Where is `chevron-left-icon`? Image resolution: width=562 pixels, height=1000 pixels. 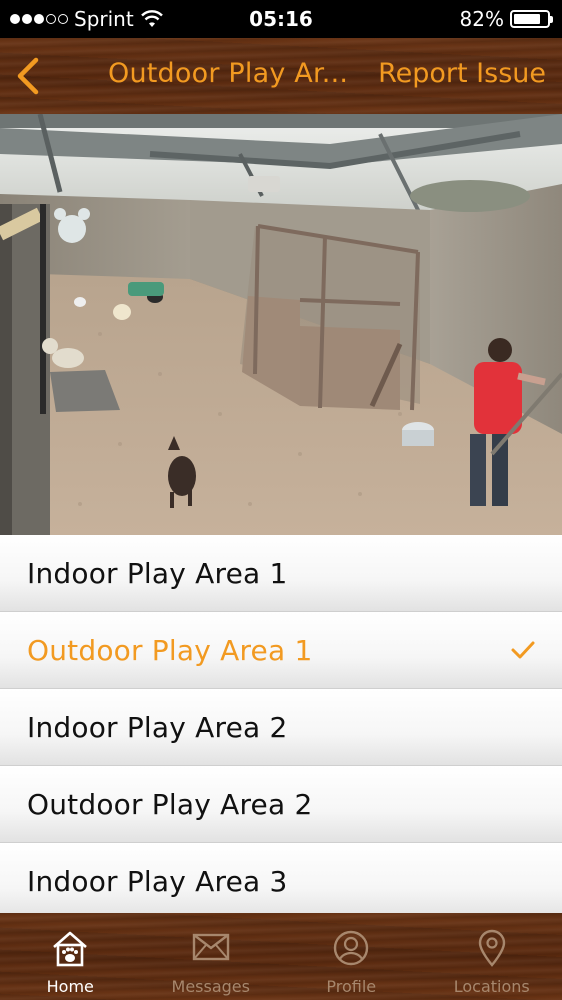
chevron-left-icon is located at coordinates (28, 76).